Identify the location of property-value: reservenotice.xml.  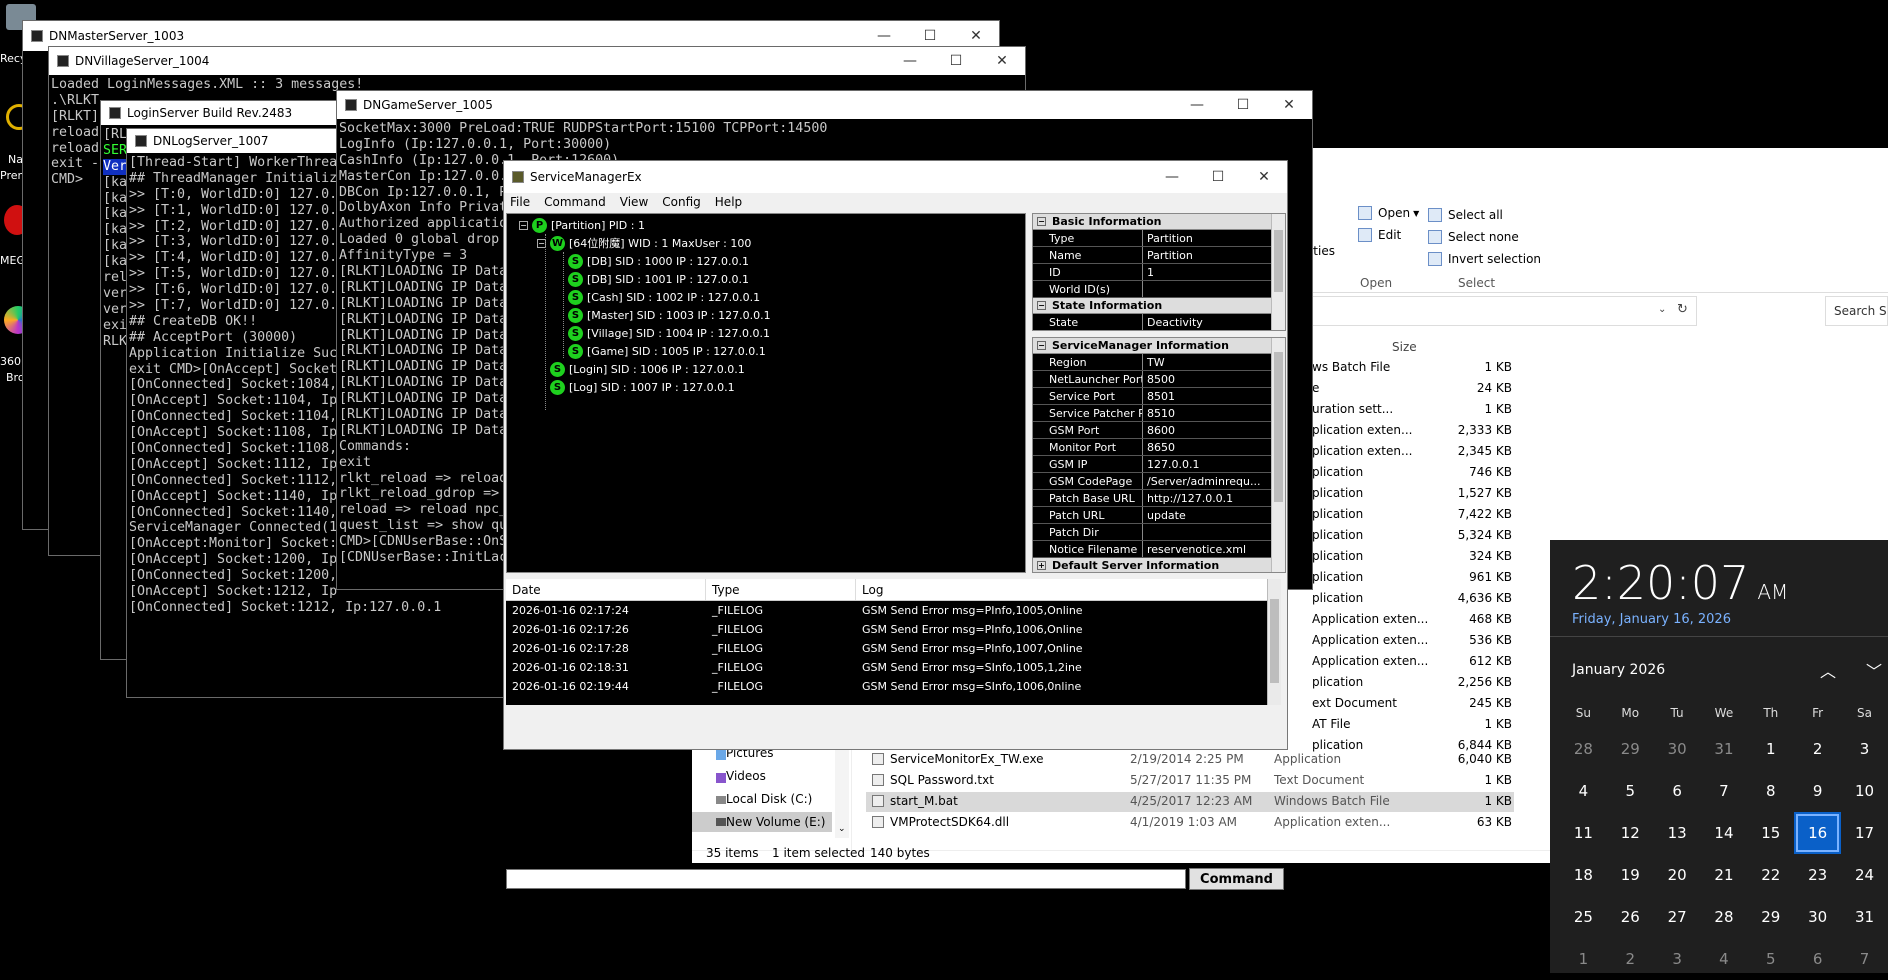
(1207, 549).